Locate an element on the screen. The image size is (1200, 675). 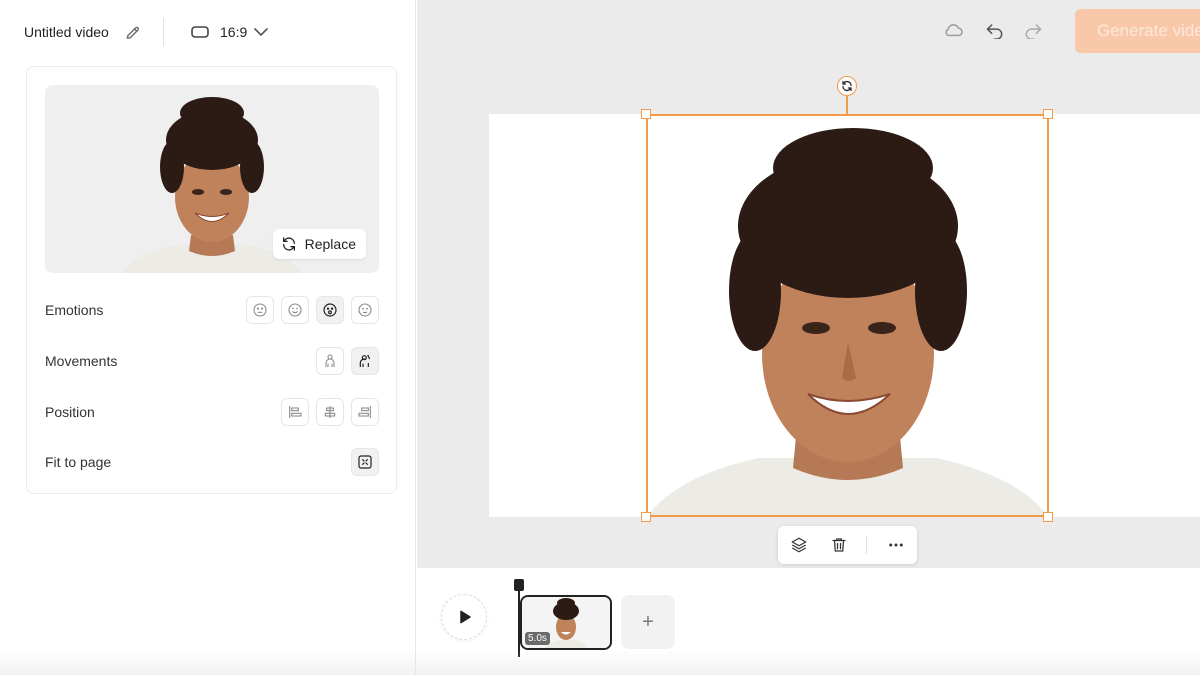
emotion-calm-button is located at coordinates (365, 310).